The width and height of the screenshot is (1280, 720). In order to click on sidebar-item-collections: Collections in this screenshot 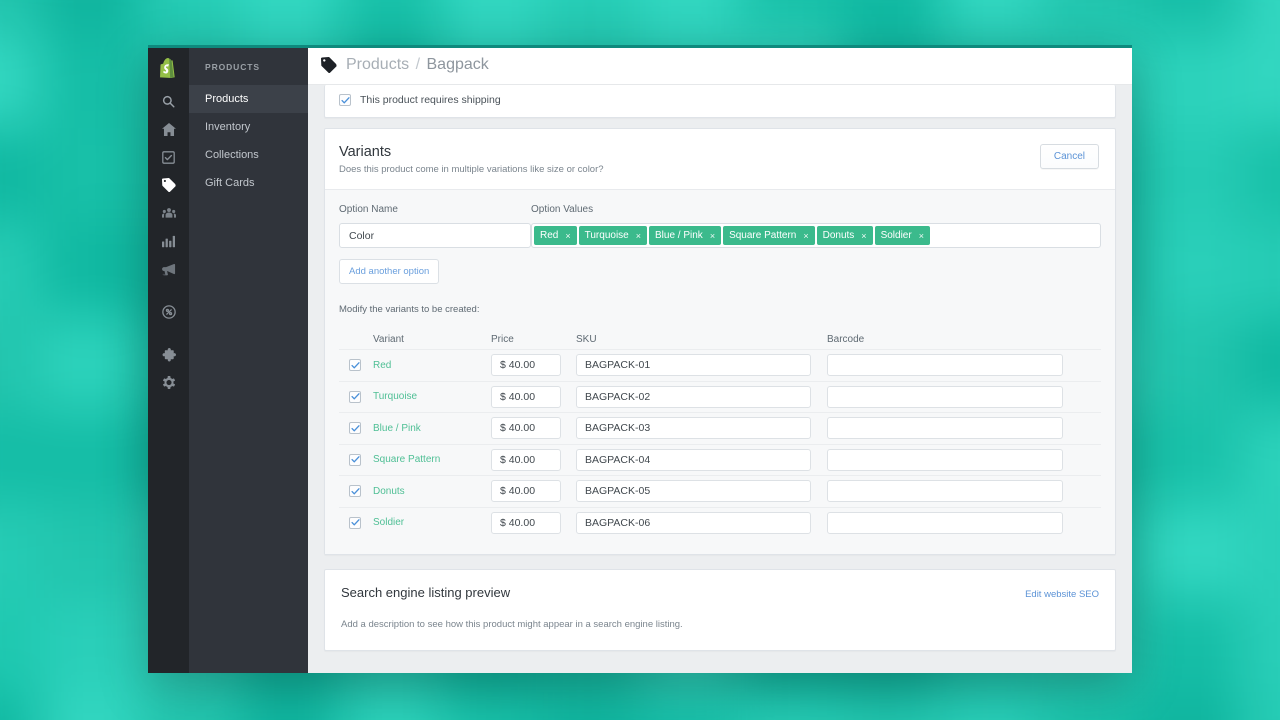, I will do `click(248, 155)`.